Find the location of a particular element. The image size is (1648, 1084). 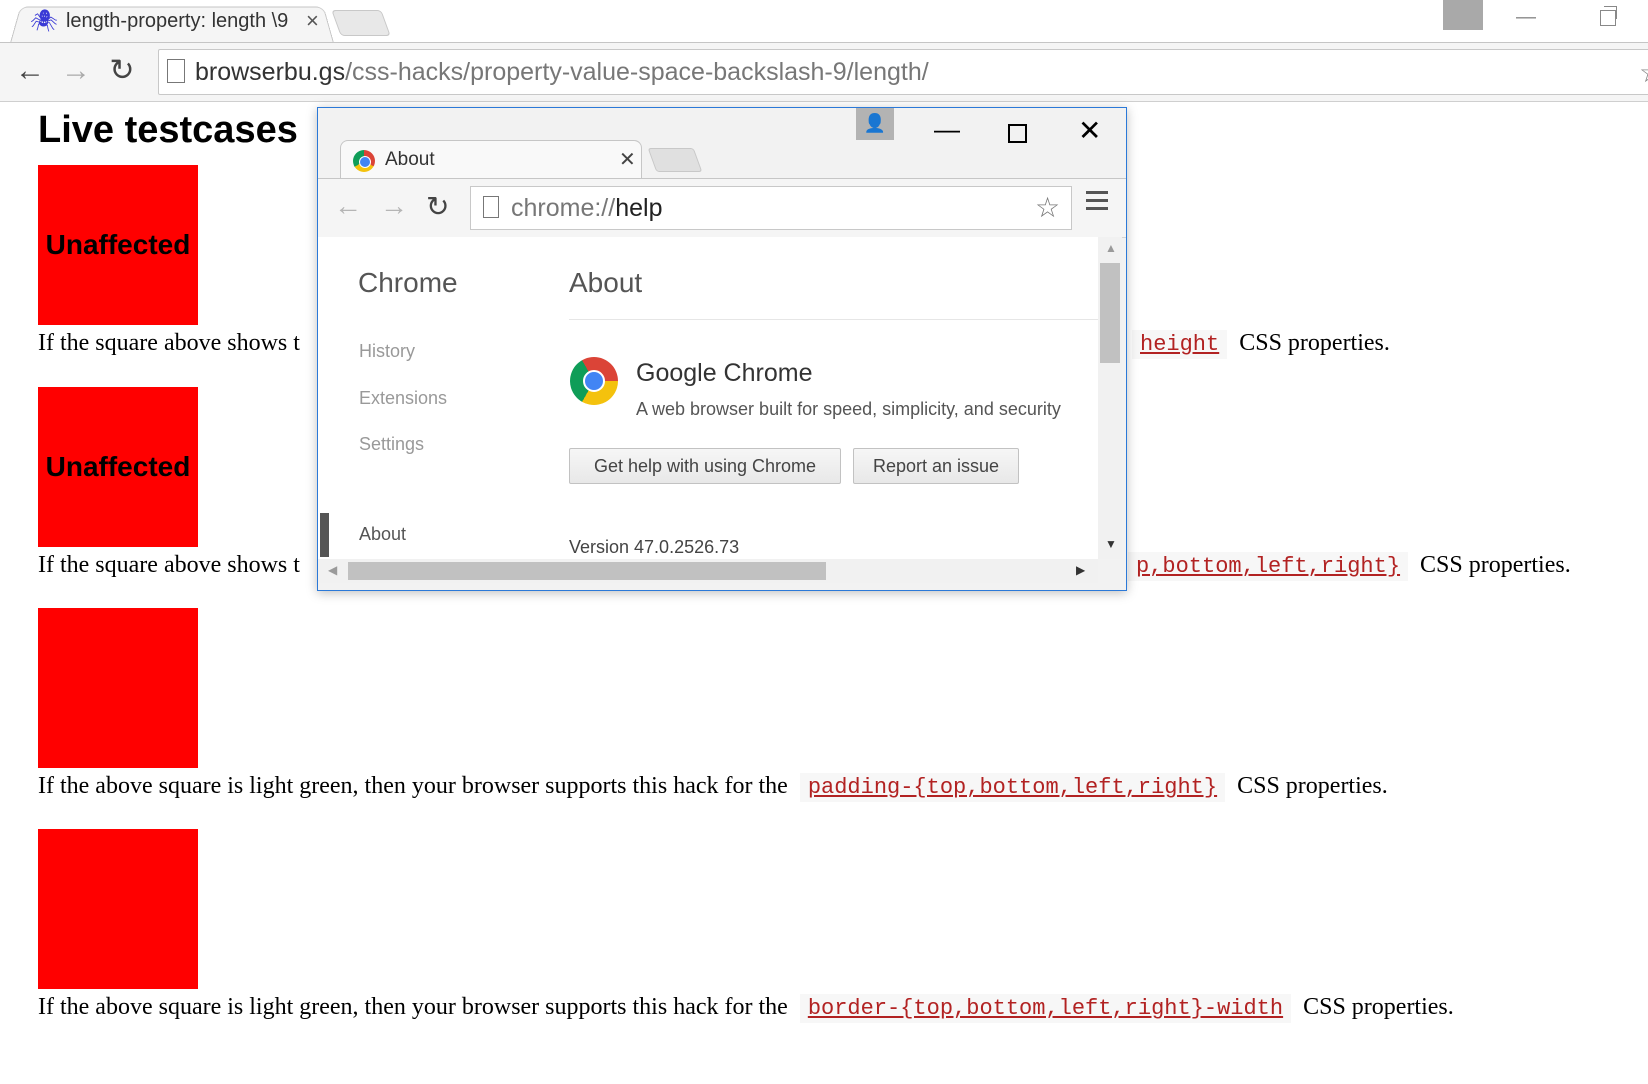

profile-icon is located at coordinates (1463, 15).